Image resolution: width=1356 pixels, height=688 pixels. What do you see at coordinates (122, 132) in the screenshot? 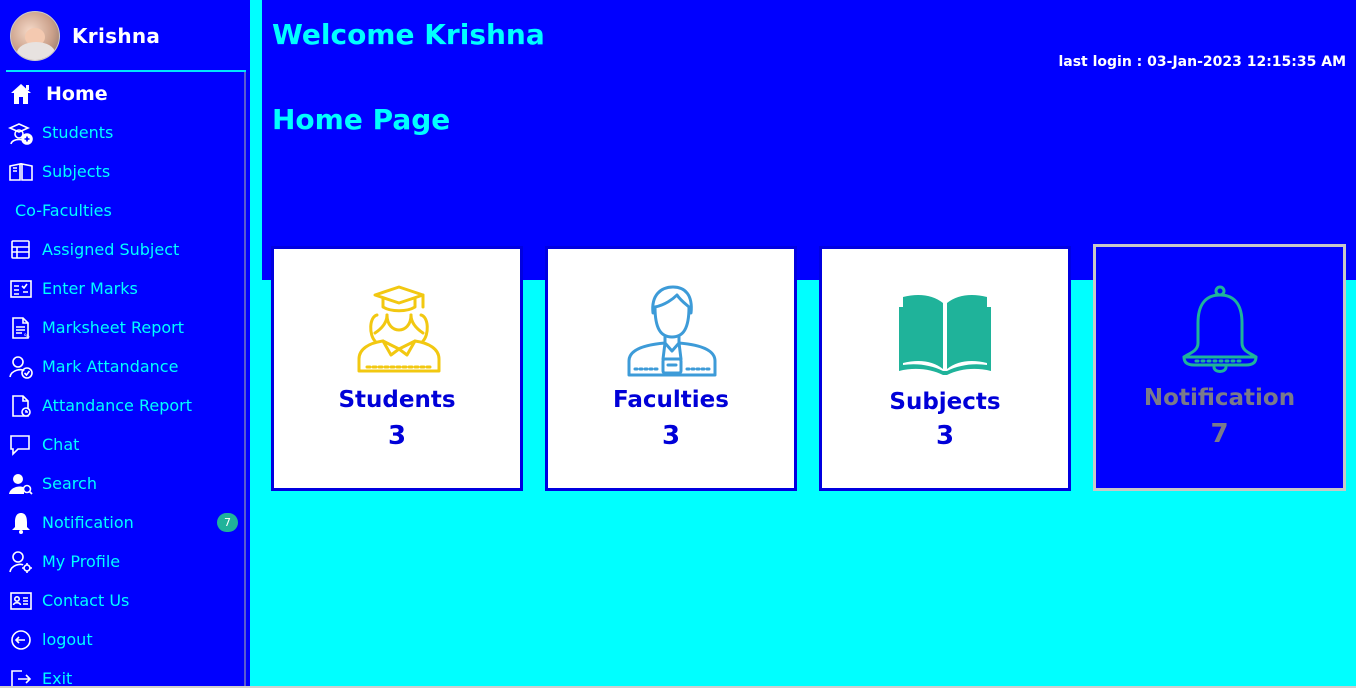
I see `sidebar-item-students: Students` at bounding box center [122, 132].